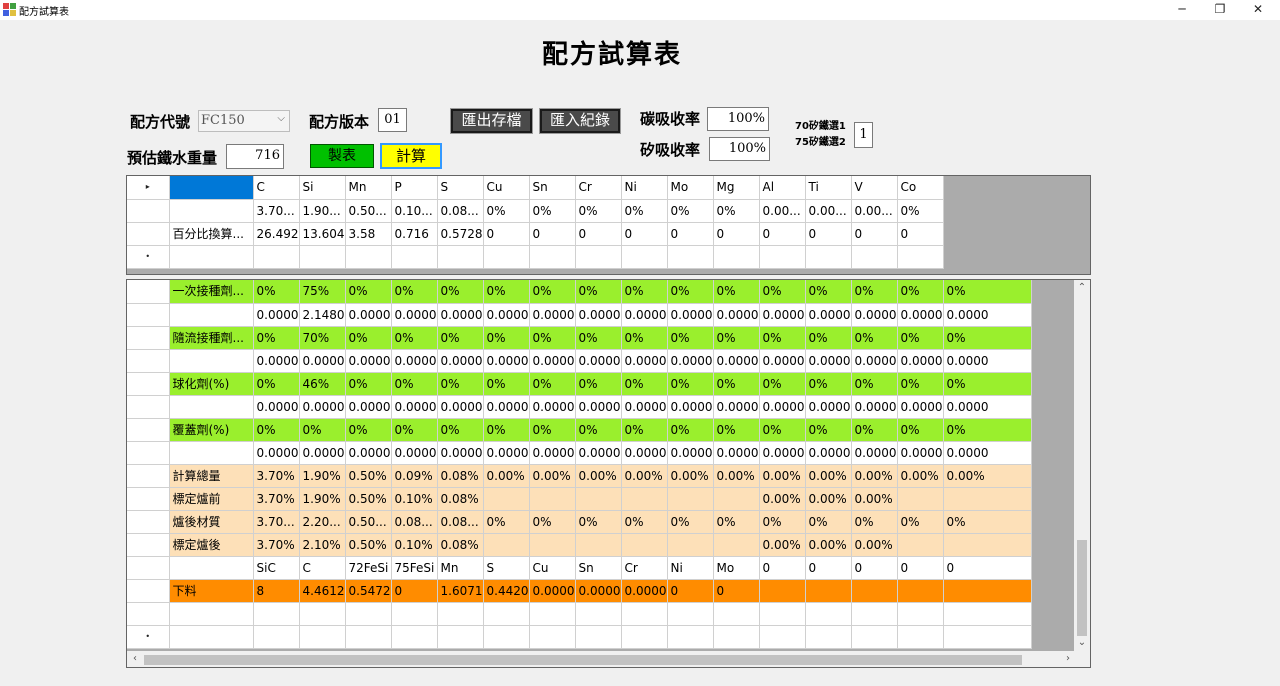 Image resolution: width=1280 pixels, height=686 pixels. What do you see at coordinates (368, 568) in the screenshot?
I see `grid-cell: 72FeSi` at bounding box center [368, 568].